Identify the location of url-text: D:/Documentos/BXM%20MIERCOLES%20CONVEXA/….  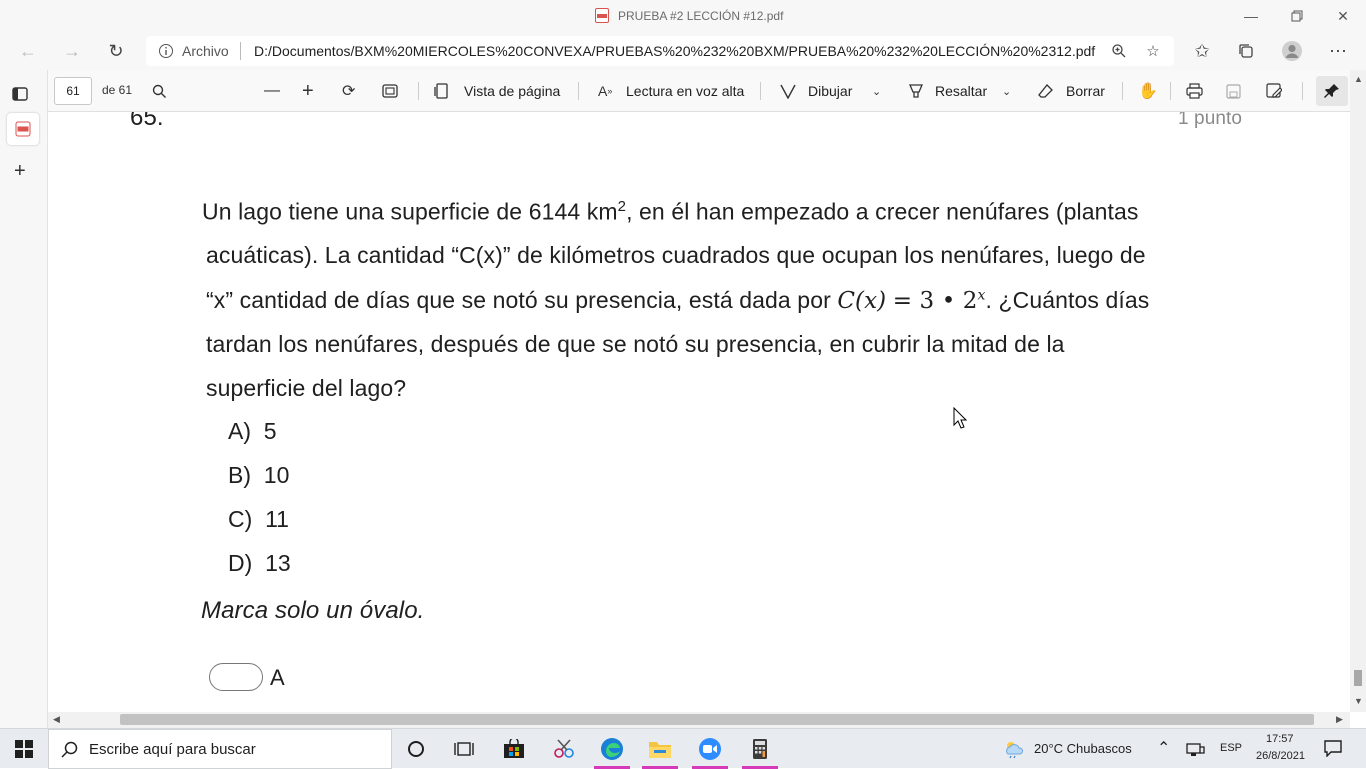
(674, 51).